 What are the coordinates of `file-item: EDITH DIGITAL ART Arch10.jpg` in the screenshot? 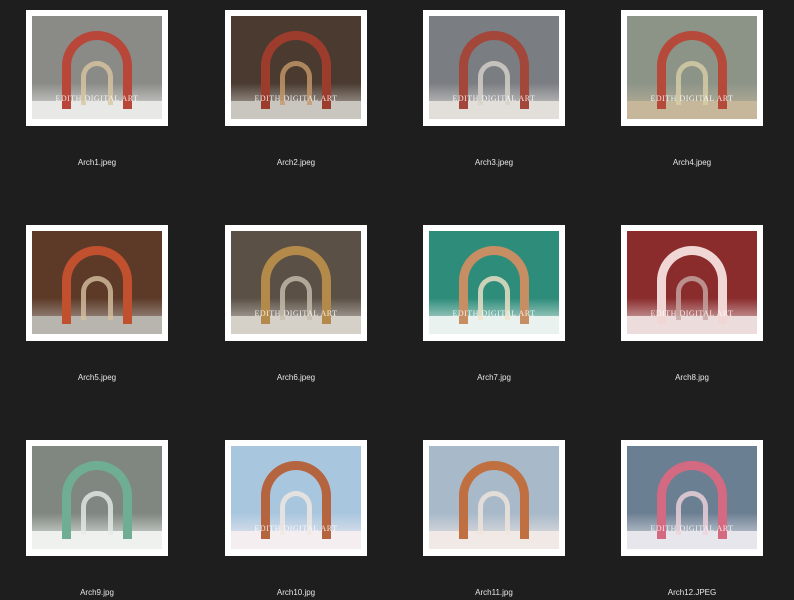 It's located at (296, 518).